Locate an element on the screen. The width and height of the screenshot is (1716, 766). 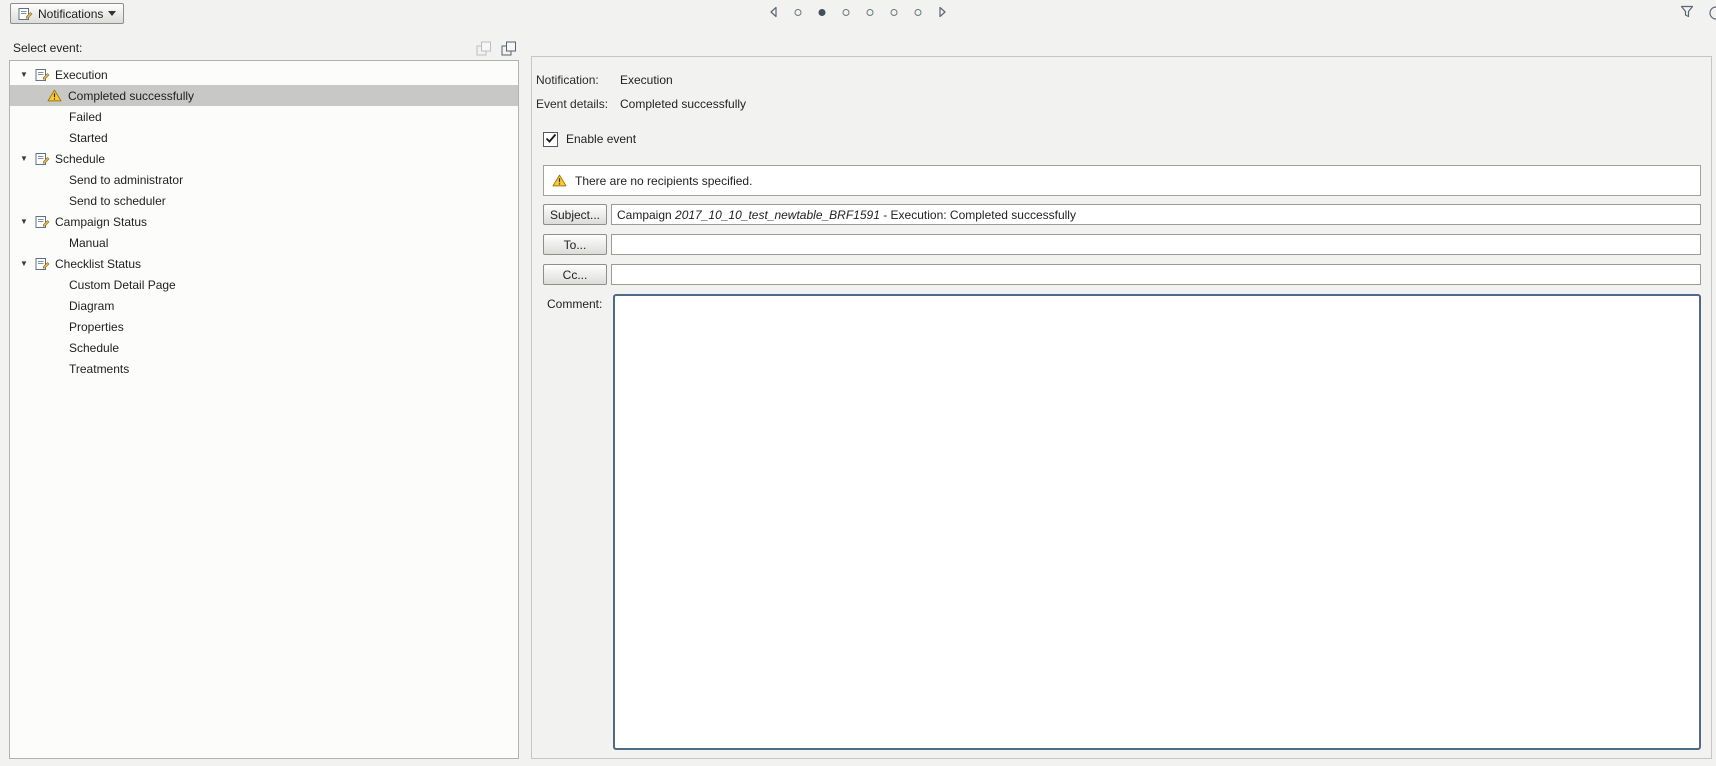
tree-item-completed-successfully: Completed successfully is located at coordinates (264, 95).